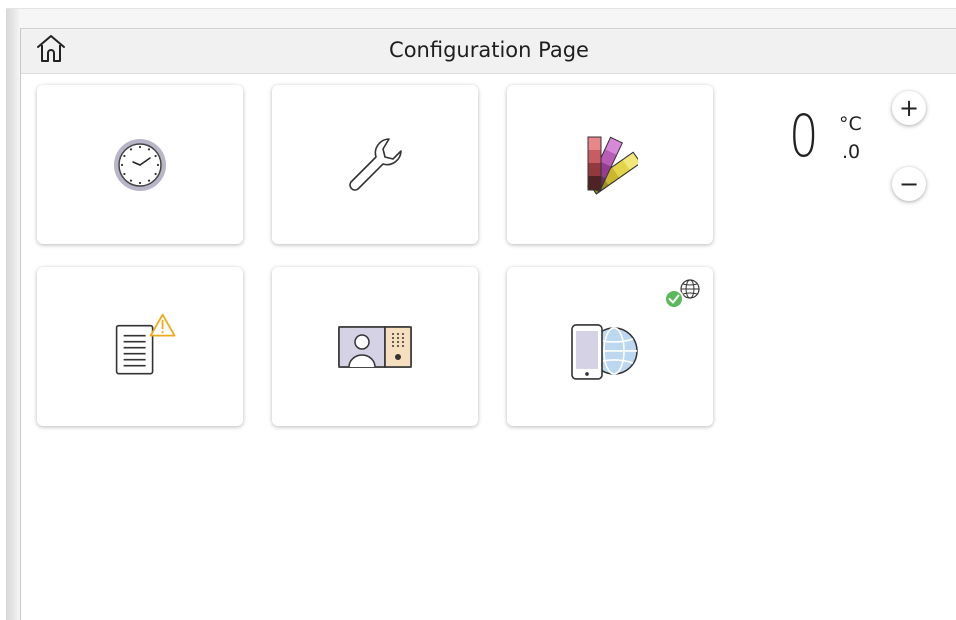 Image resolution: width=956 pixels, height=620 pixels. What do you see at coordinates (804, 136) in the screenshot?
I see `temperature-integer: 0` at bounding box center [804, 136].